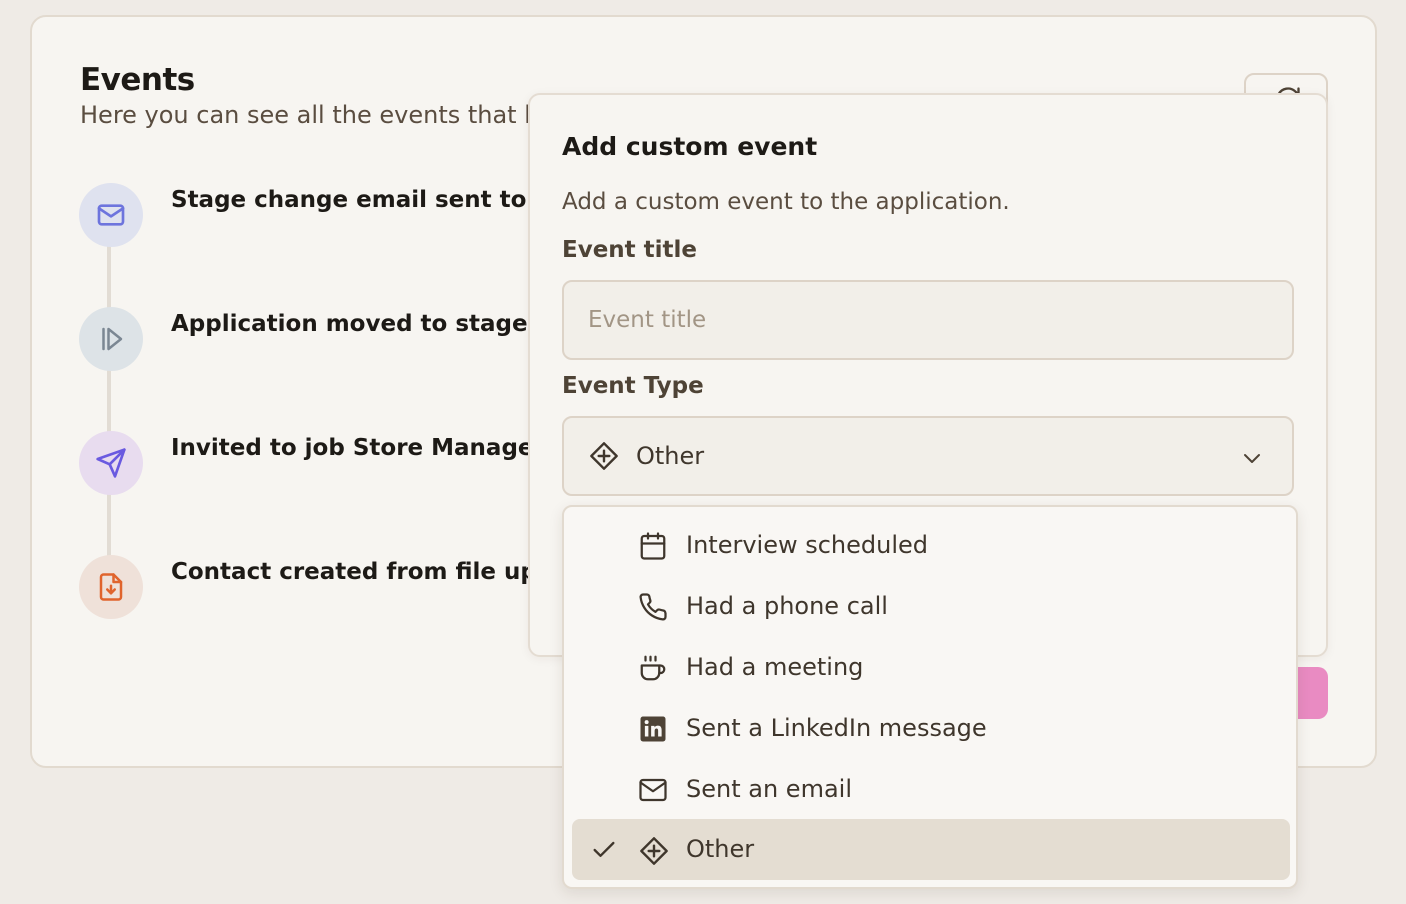  What do you see at coordinates (604, 852) in the screenshot?
I see `check-icon` at bounding box center [604, 852].